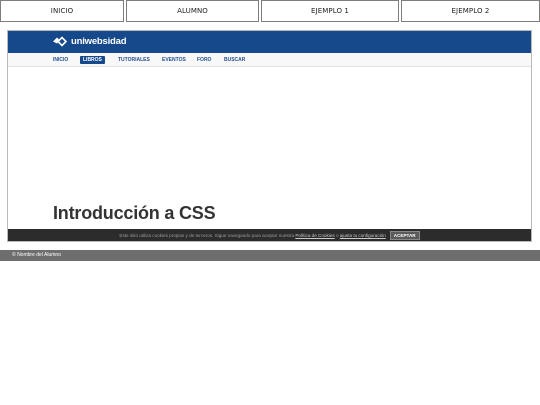 Image resolution: width=540 pixels, height=405 pixels. Describe the element at coordinates (269, 42) in the screenshot. I see `site-header: uniwebsidad` at that location.